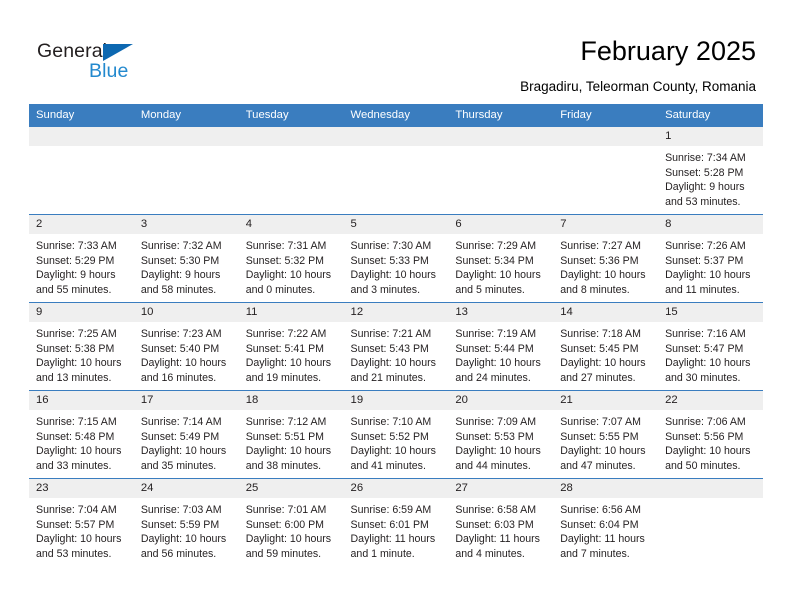  I want to click on daylight-text: Daylight: 10 hours and 27 minutes., so click(603, 370).